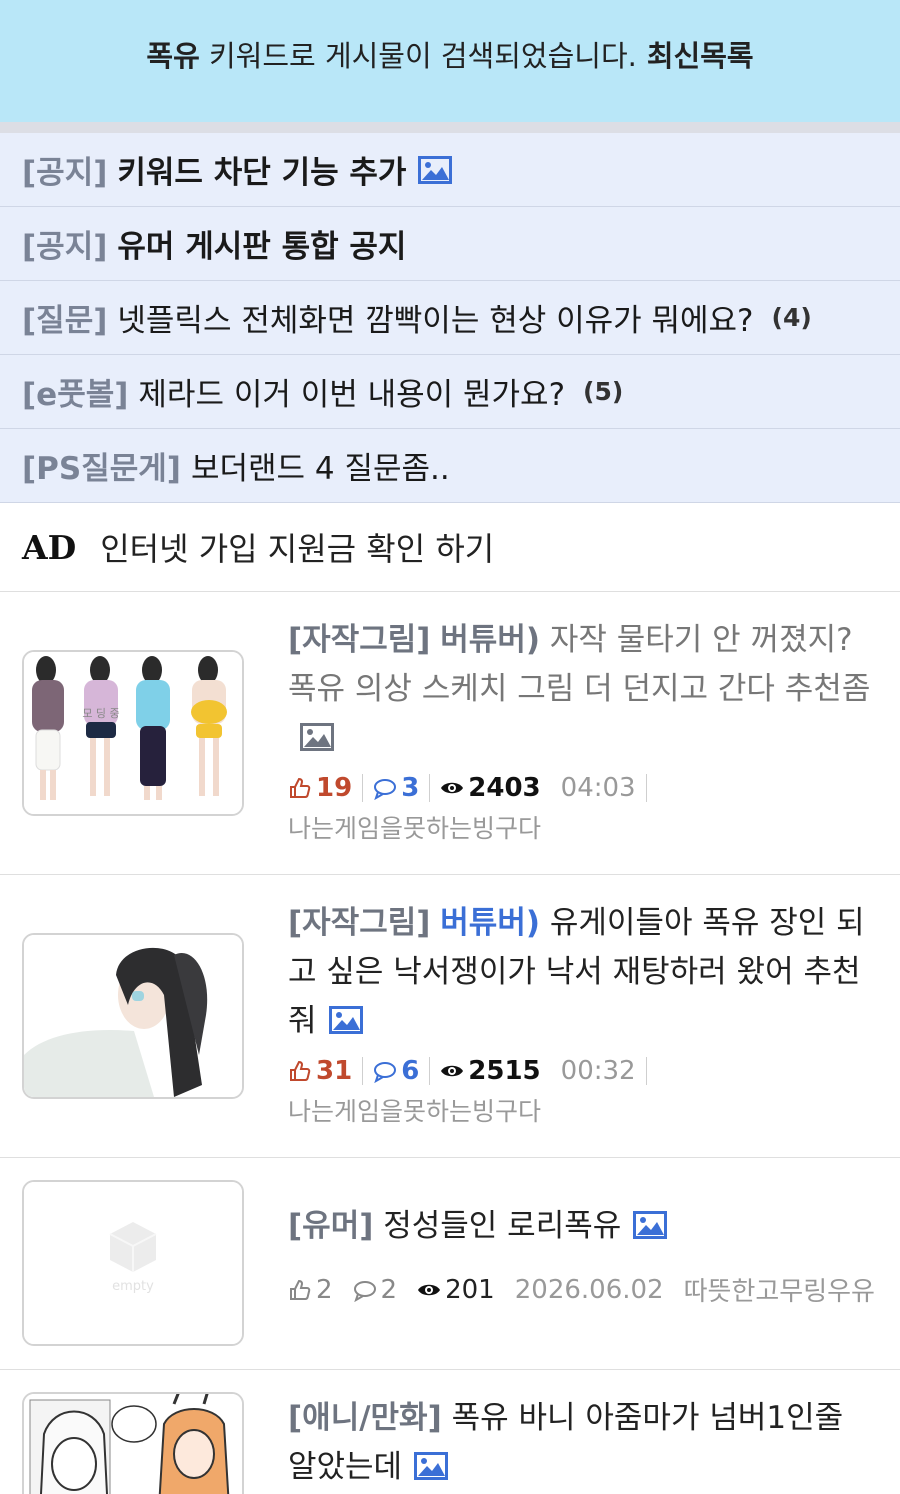 This screenshot has height=1494, width=900. Describe the element at coordinates (435, 321) in the screenshot. I see `notice-title: 넷플릭스 전체화면 깜빡이는 현상 이유가 뭐에요?` at that location.